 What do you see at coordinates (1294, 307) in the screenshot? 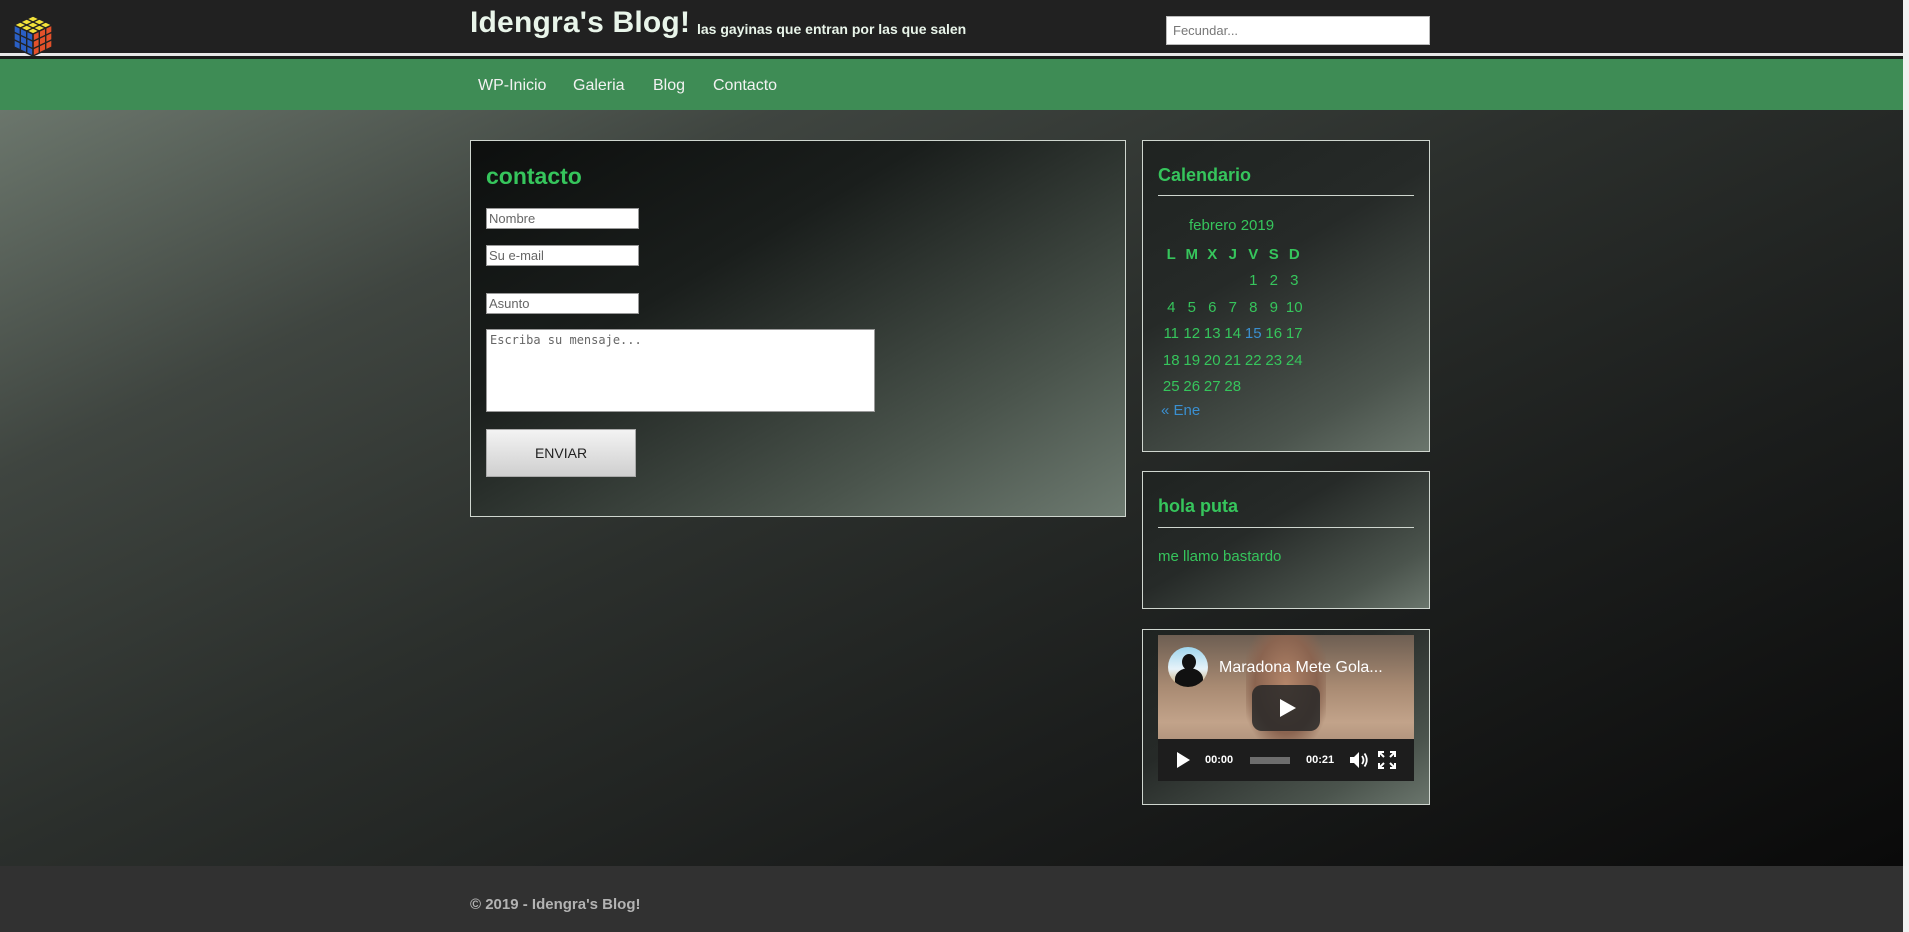
I see `calendar-day: 10` at bounding box center [1294, 307].